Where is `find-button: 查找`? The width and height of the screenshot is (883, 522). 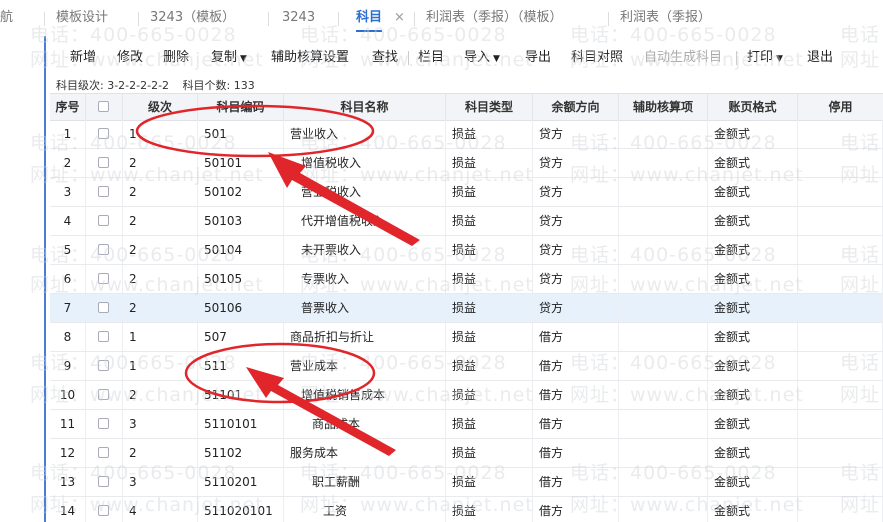 find-button: 查找 is located at coordinates (385, 58).